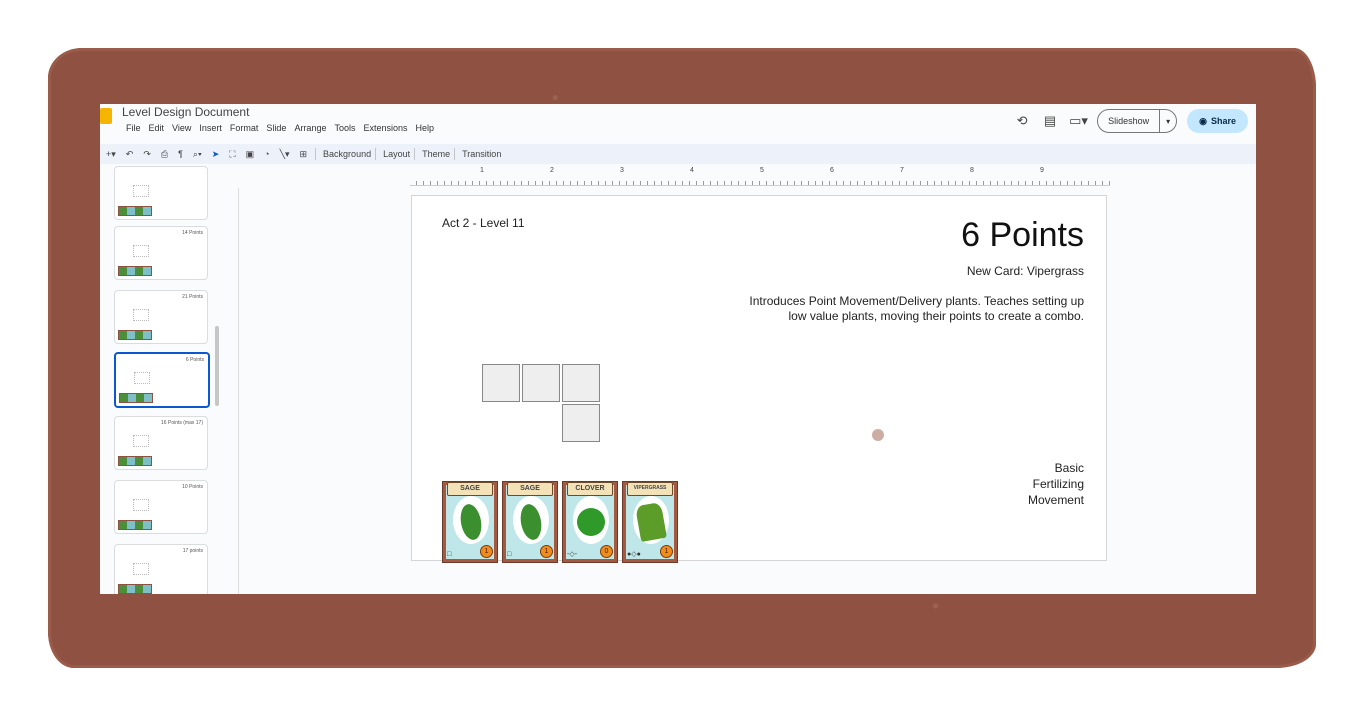 The image size is (1354, 724). Describe the element at coordinates (192, 233) in the screenshot. I see `thumbnail-title: 14 Points` at that location.